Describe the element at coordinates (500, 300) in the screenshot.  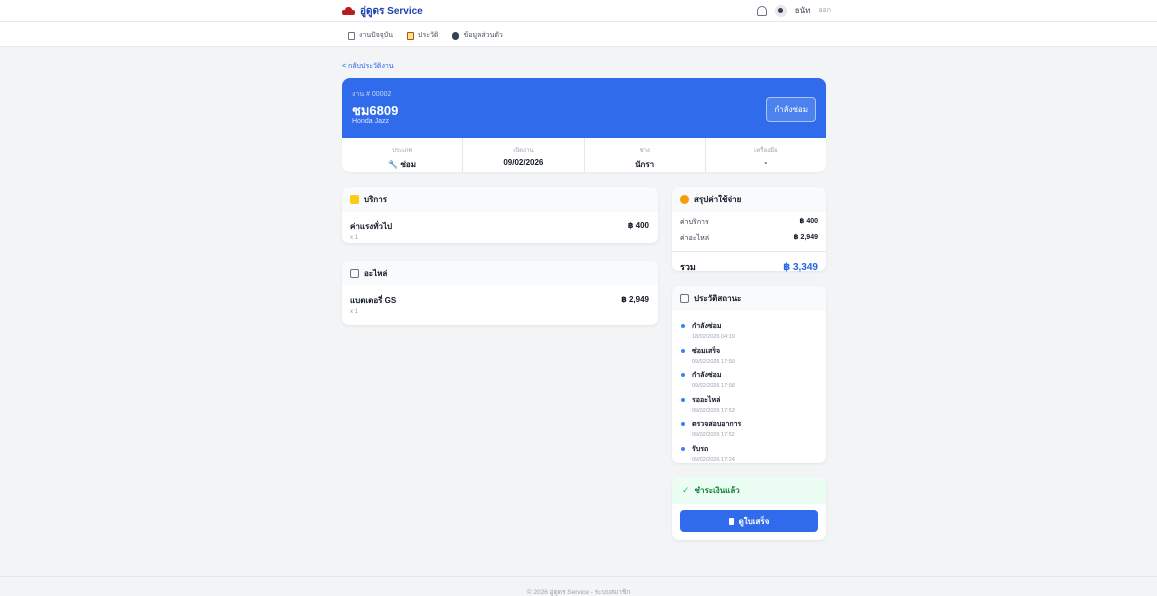
I see `list-item: แบตเตอรี่ GS x 1 ฿ 2,949` at that location.